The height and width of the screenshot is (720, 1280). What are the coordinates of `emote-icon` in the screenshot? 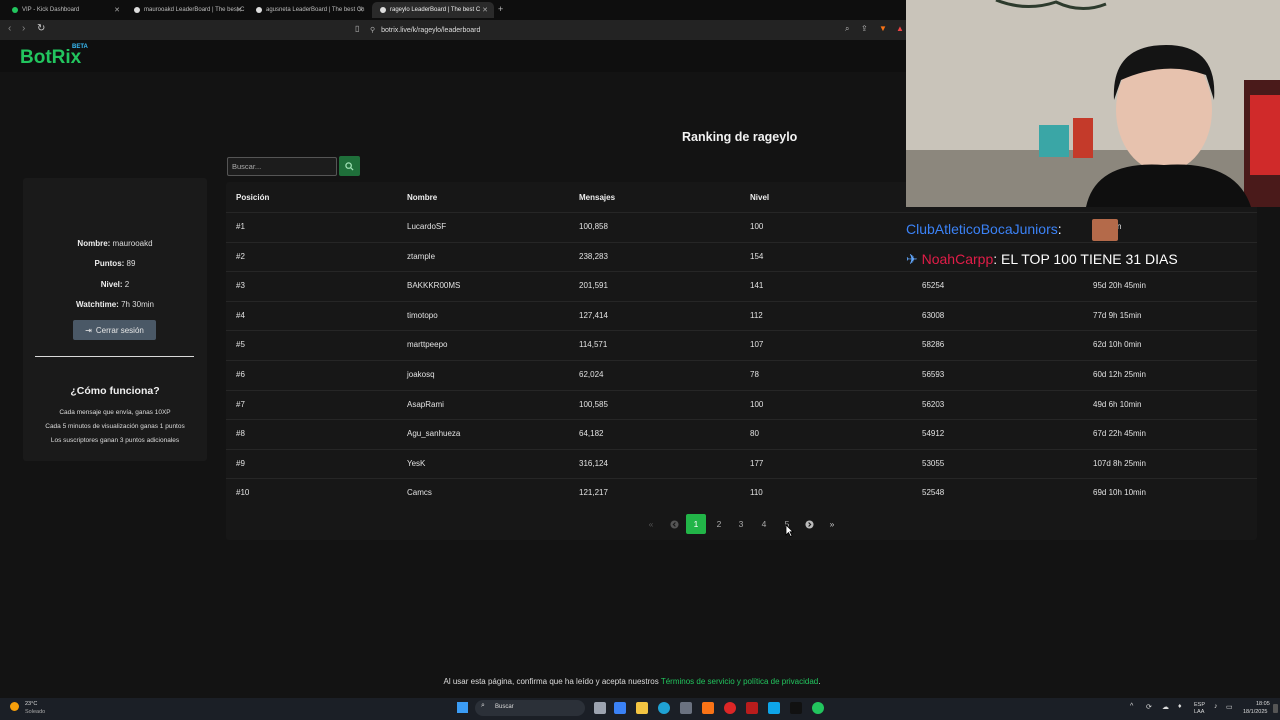 It's located at (1105, 230).